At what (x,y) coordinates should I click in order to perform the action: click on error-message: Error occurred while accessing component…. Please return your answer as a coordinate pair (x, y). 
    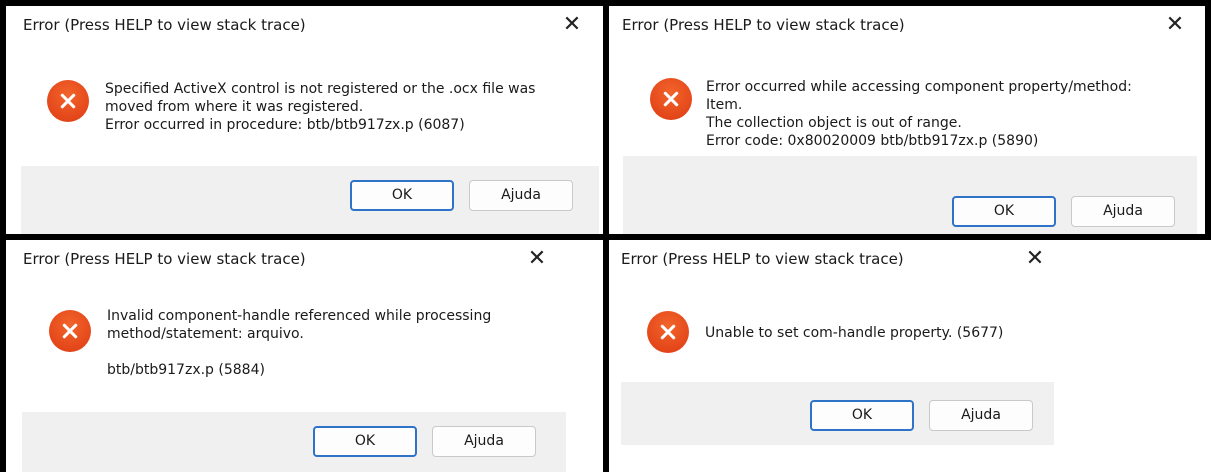
    Looking at the image, I should click on (919, 114).